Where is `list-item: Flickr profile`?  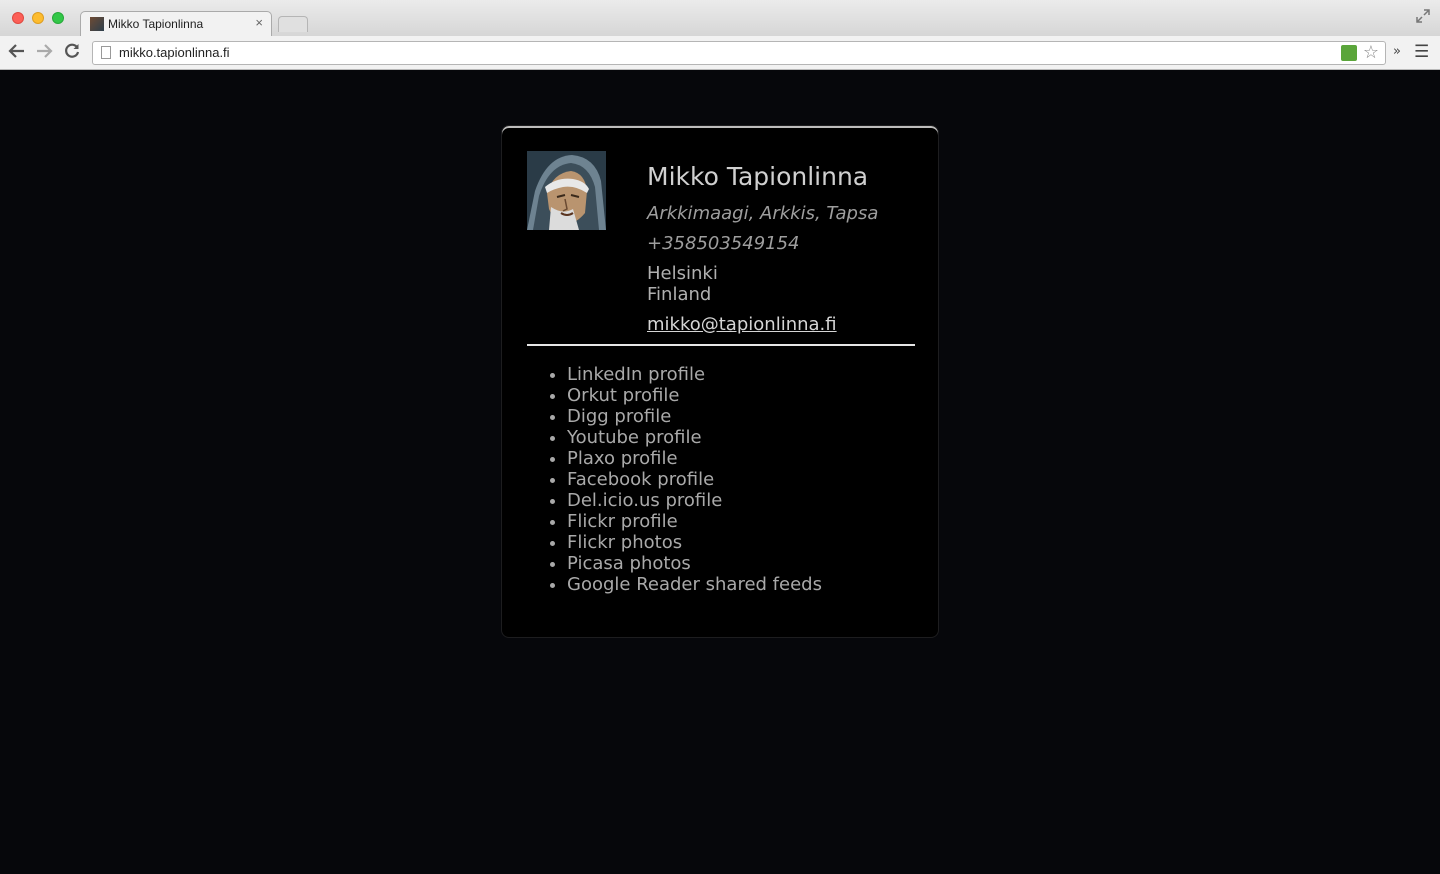
list-item: Flickr profile is located at coordinates (694, 521).